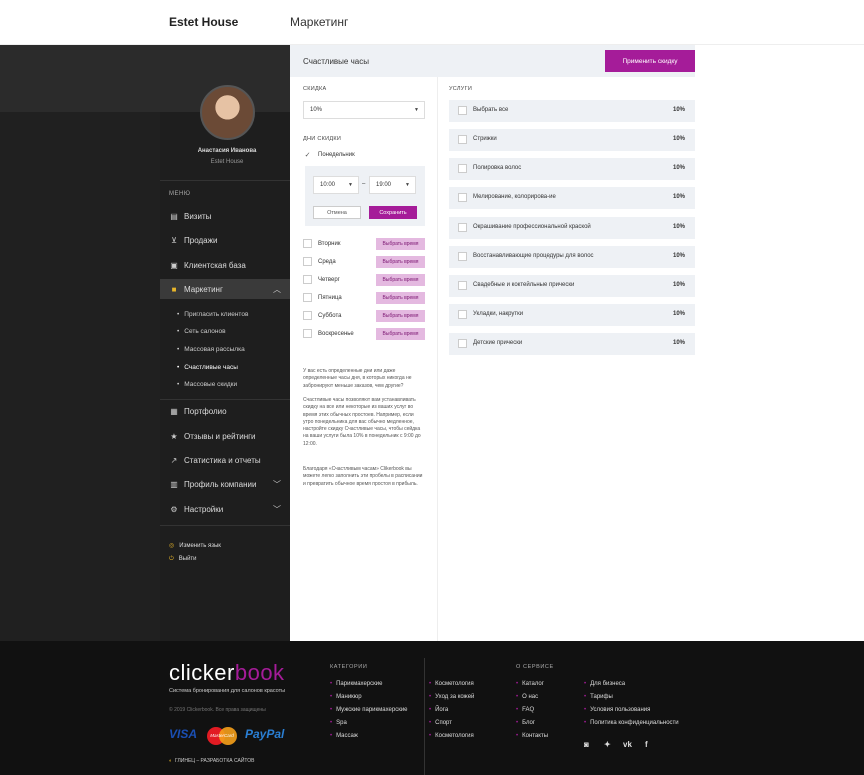  Describe the element at coordinates (607, 744) in the screenshot. I see `twitter-icon: ✦` at that location.